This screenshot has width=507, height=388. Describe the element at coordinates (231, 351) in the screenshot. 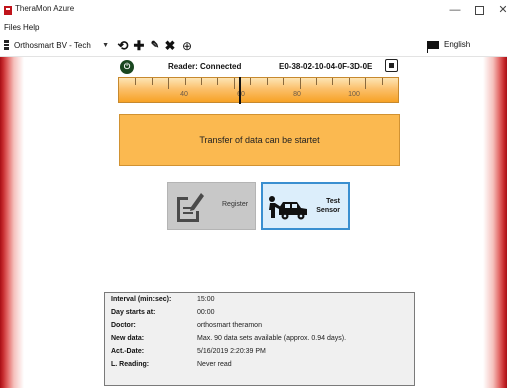

I see `info-value: 5/16/2019 2:20:39 PM` at that location.